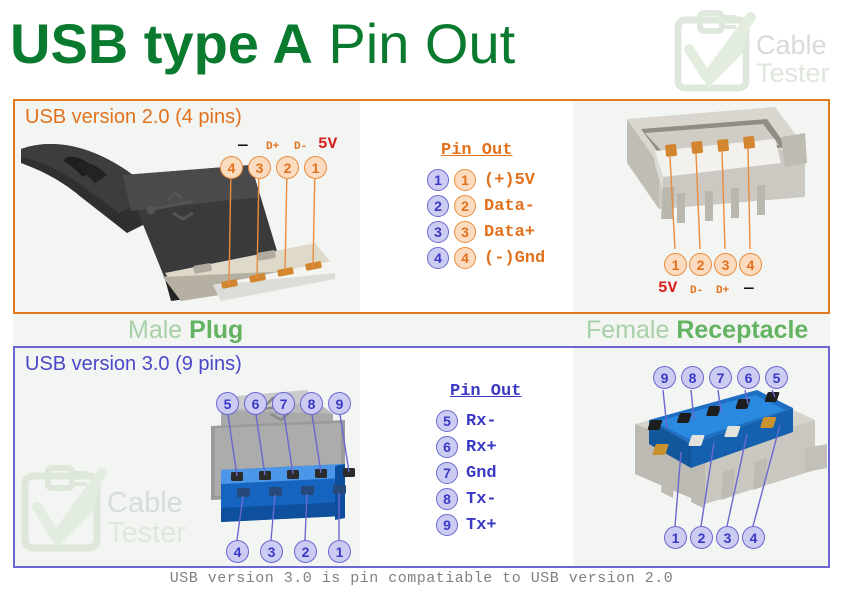  Describe the element at coordinates (283, 403) in the screenshot. I see `usb3-plug-callout-7: 7` at that location.